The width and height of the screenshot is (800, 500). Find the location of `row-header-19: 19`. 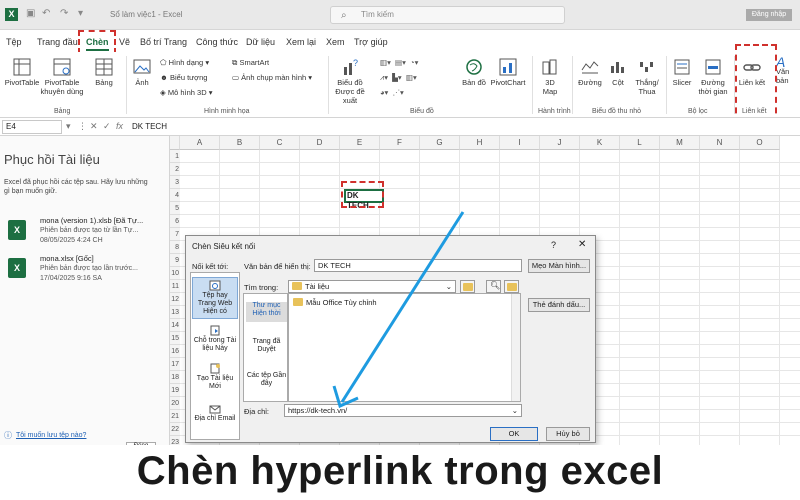

row-header-19: 19 is located at coordinates (175, 390).